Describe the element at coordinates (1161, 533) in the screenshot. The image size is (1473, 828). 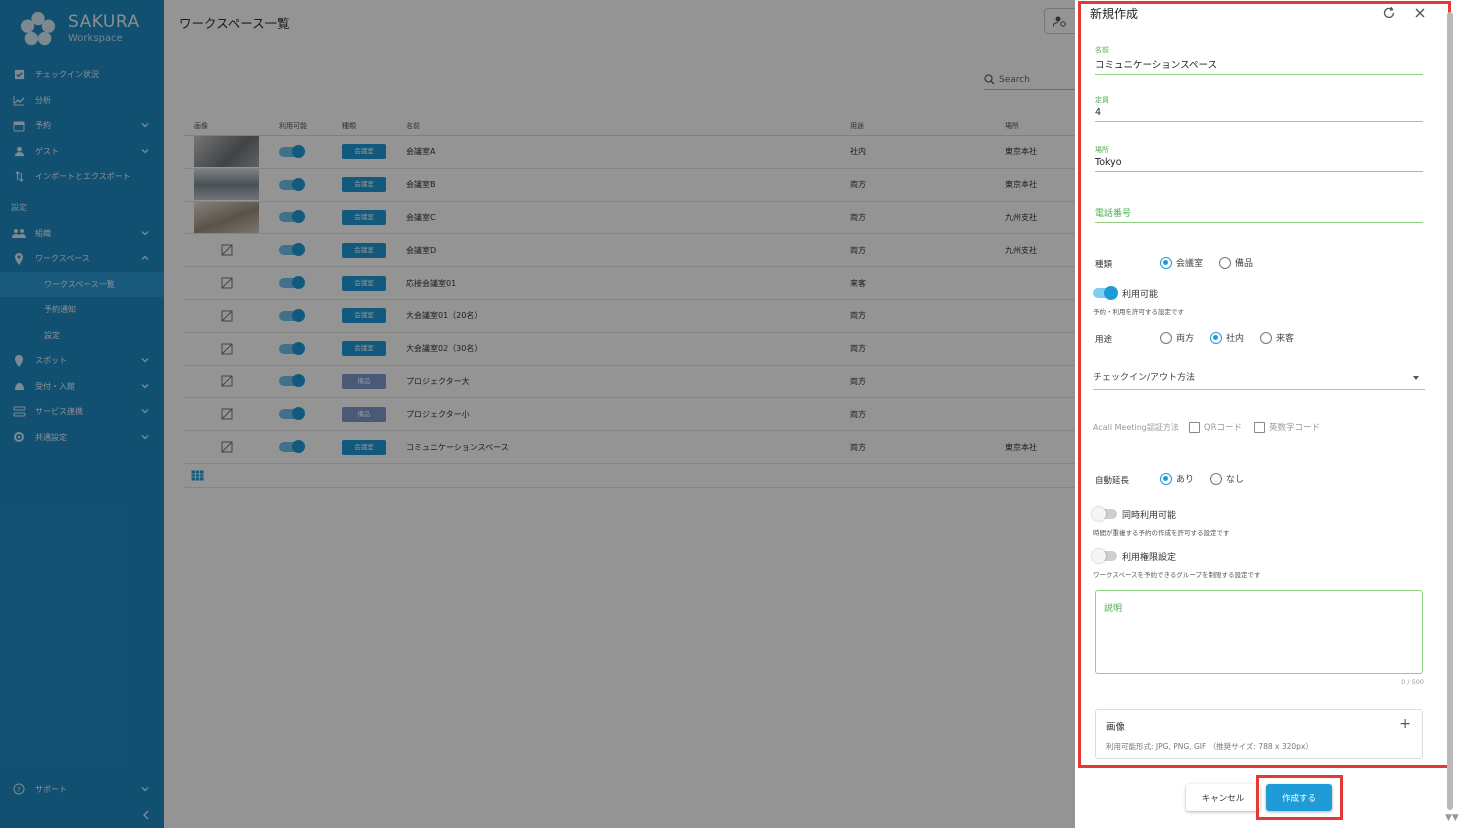
I see `concurrent-helper: 時間が重複する予約の作成を許可する設定です` at that location.